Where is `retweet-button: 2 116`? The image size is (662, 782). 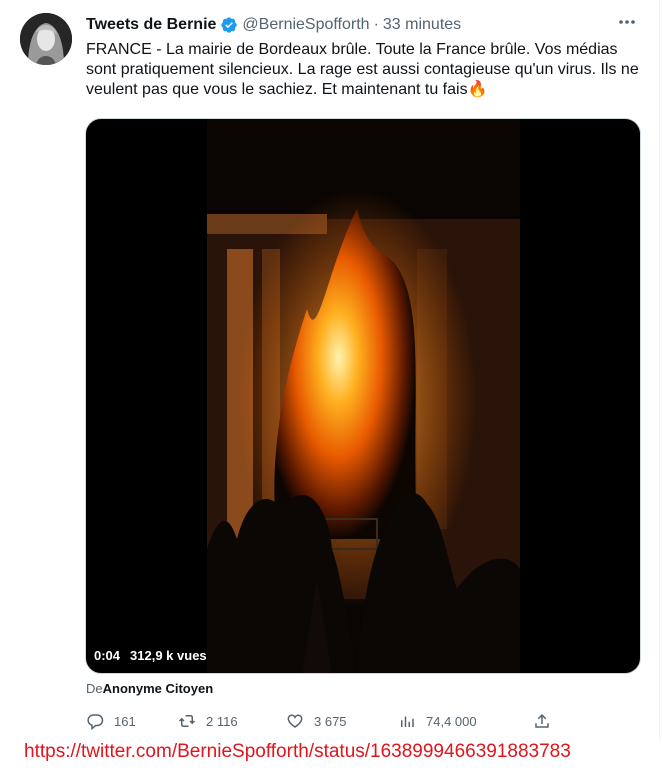
retweet-button: 2 116 is located at coordinates (208, 721).